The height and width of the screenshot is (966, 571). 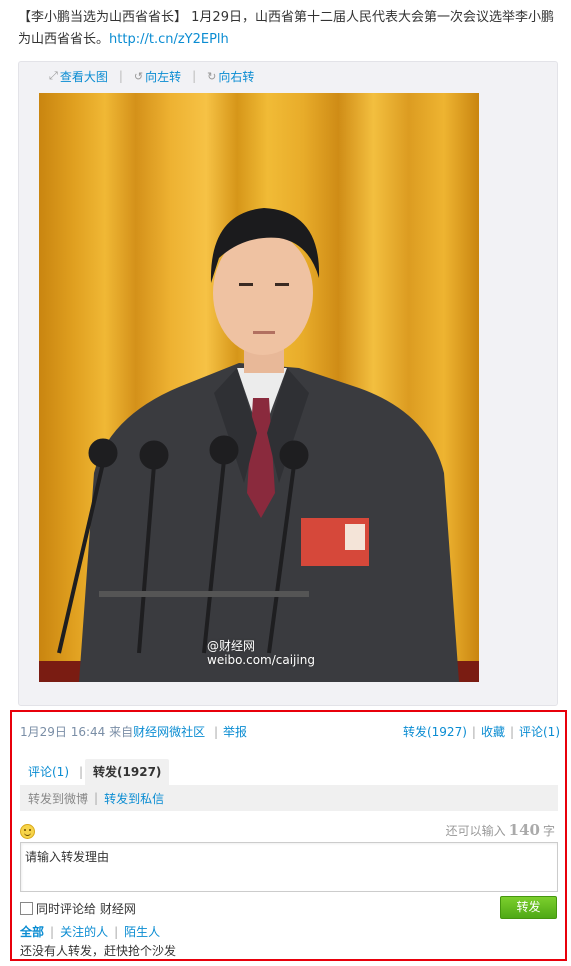 I want to click on repost-filters: 全部 | 关注的人 | 陌生人, so click(x=90, y=931).